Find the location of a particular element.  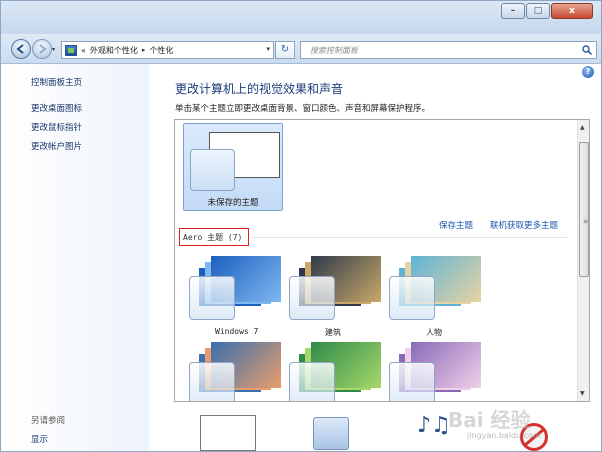

close-icon: x is located at coordinates (572, 11).